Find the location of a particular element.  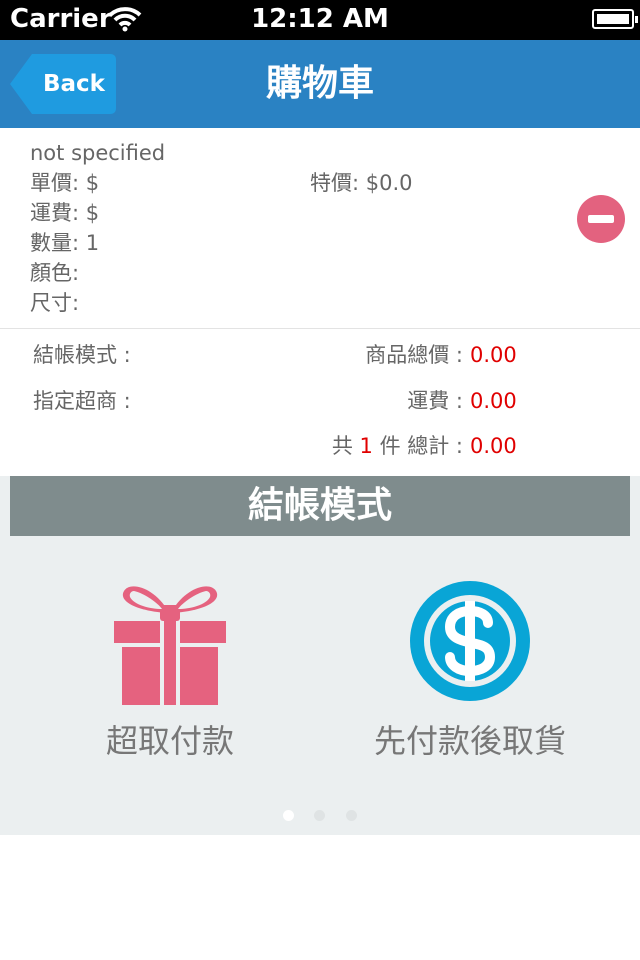

item-unit-price: 單價: $ is located at coordinates (65, 183).